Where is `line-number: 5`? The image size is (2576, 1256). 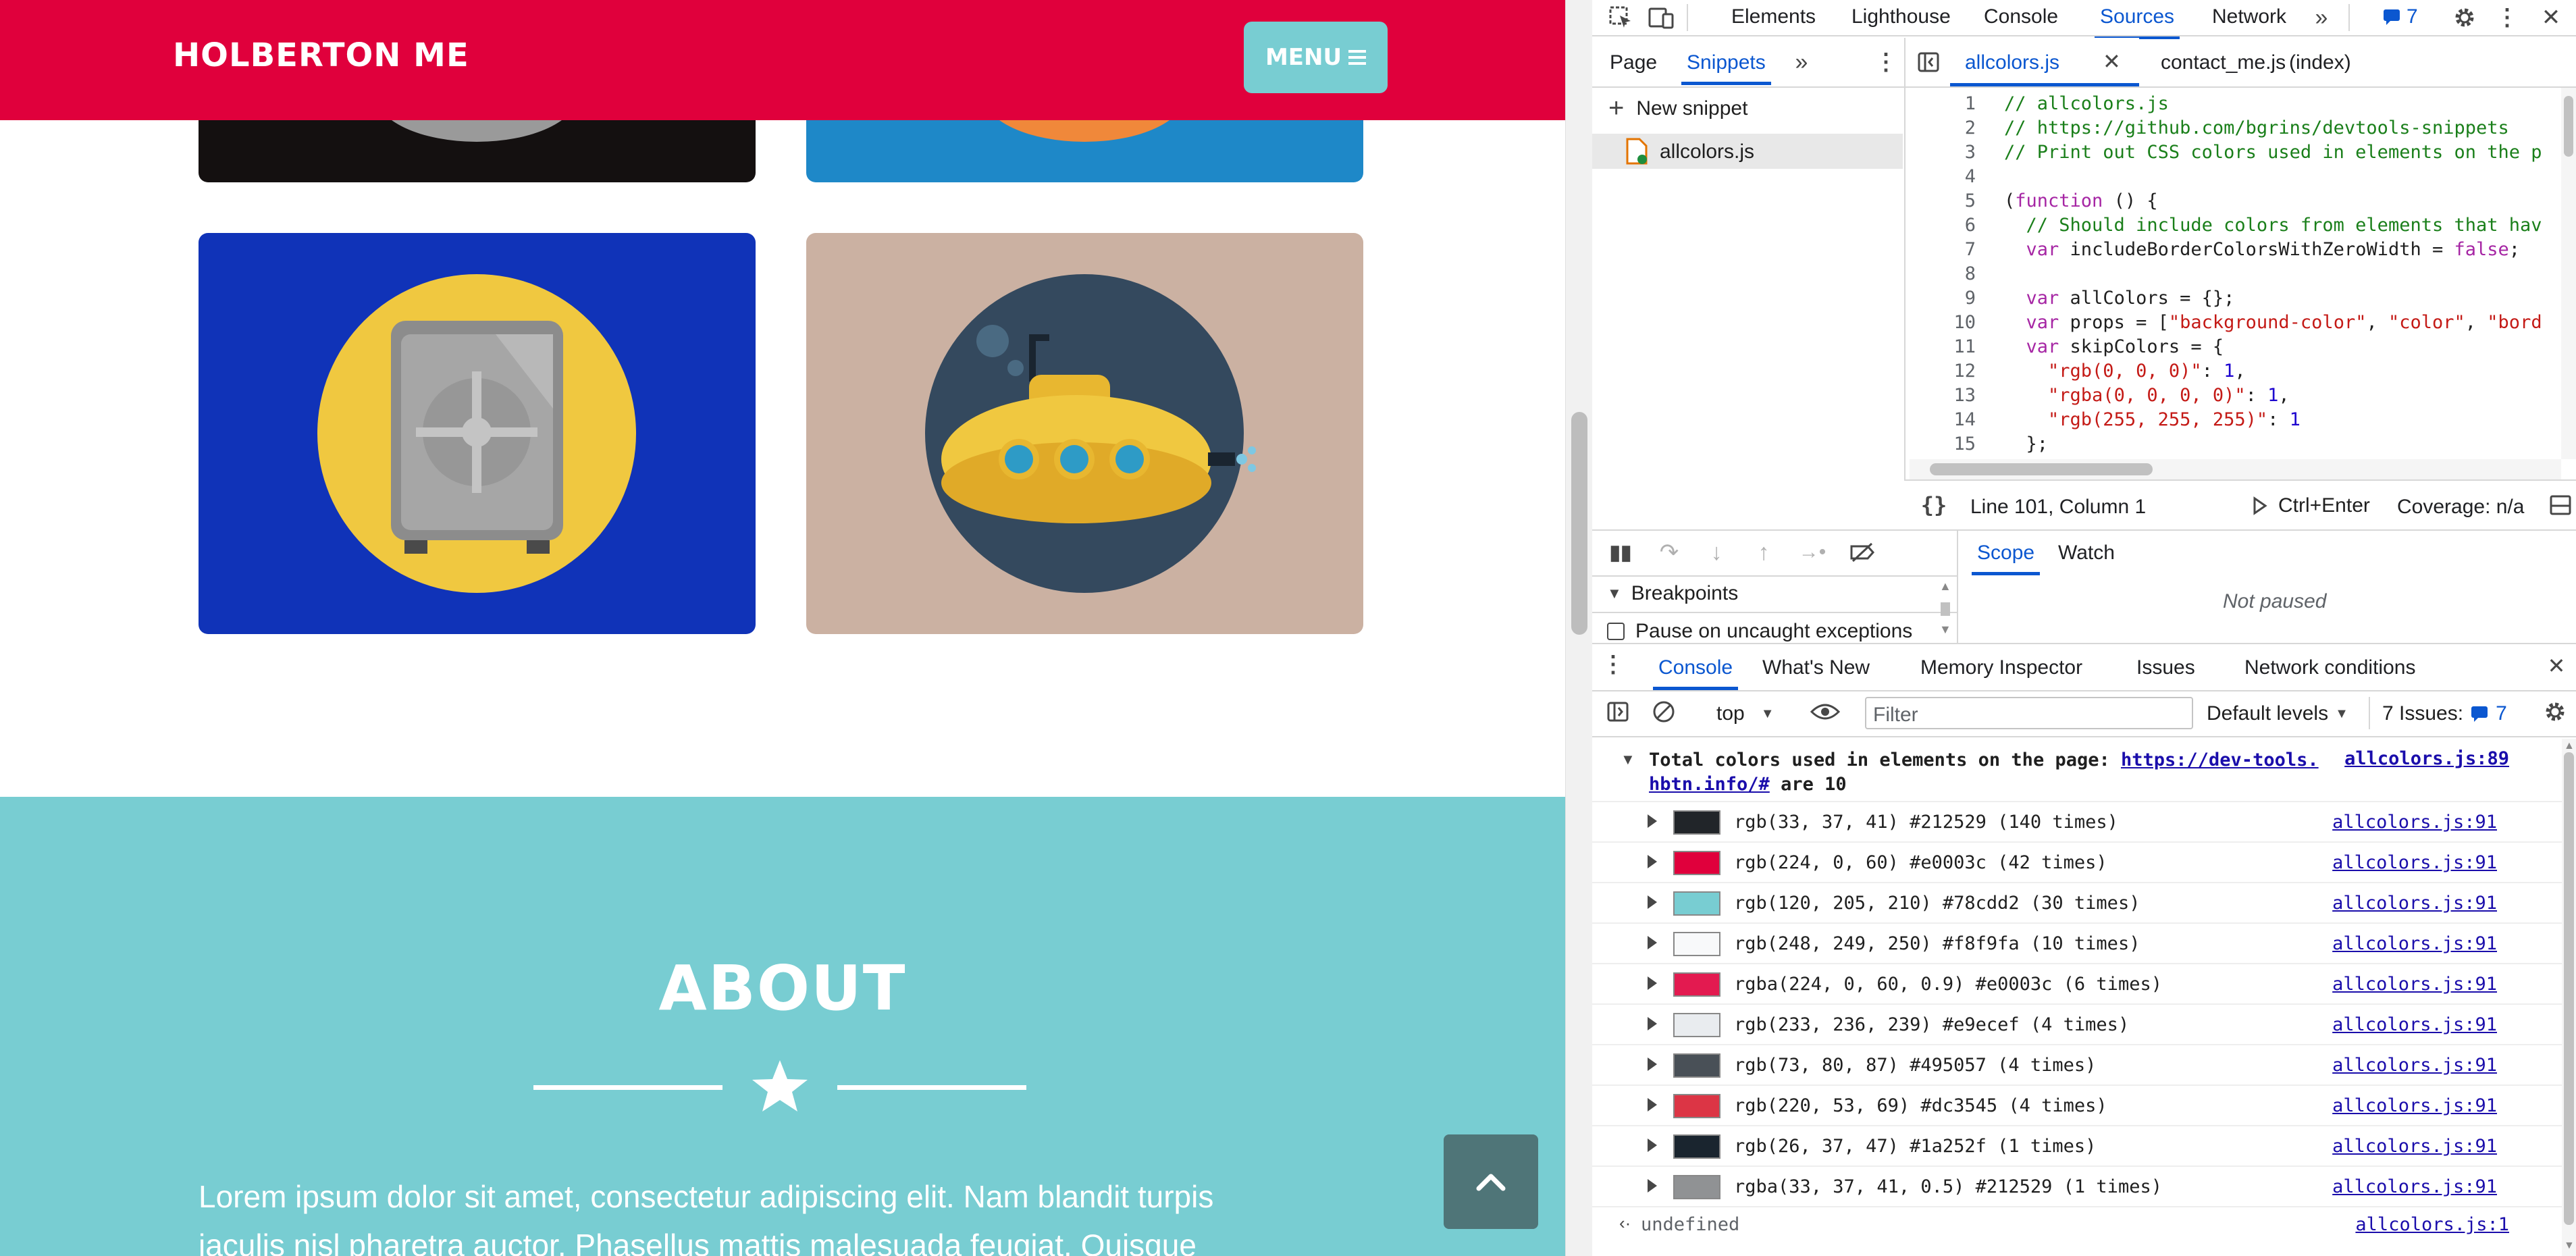 line-number: 5 is located at coordinates (1943, 201).